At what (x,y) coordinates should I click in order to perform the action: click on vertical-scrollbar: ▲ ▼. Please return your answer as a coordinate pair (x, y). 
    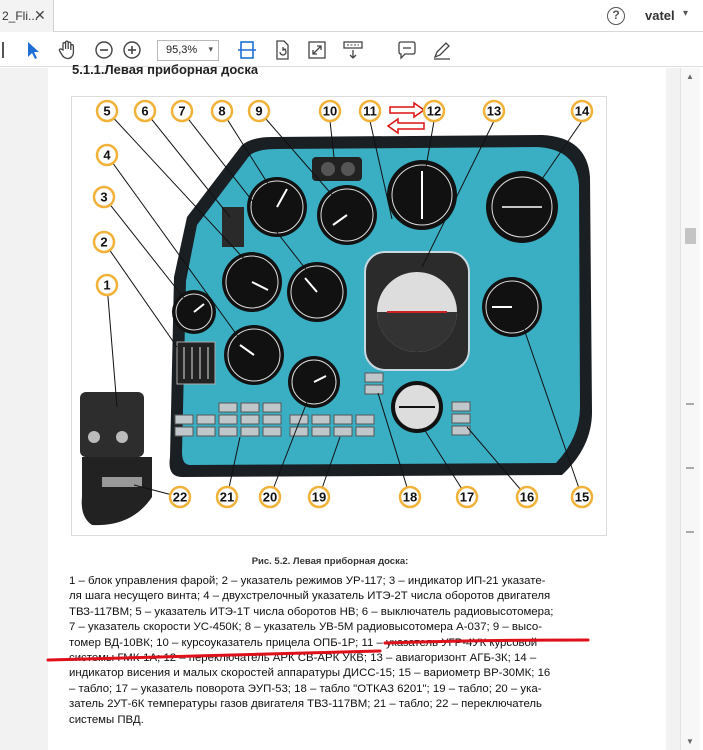
    Looking at the image, I should click on (690, 409).